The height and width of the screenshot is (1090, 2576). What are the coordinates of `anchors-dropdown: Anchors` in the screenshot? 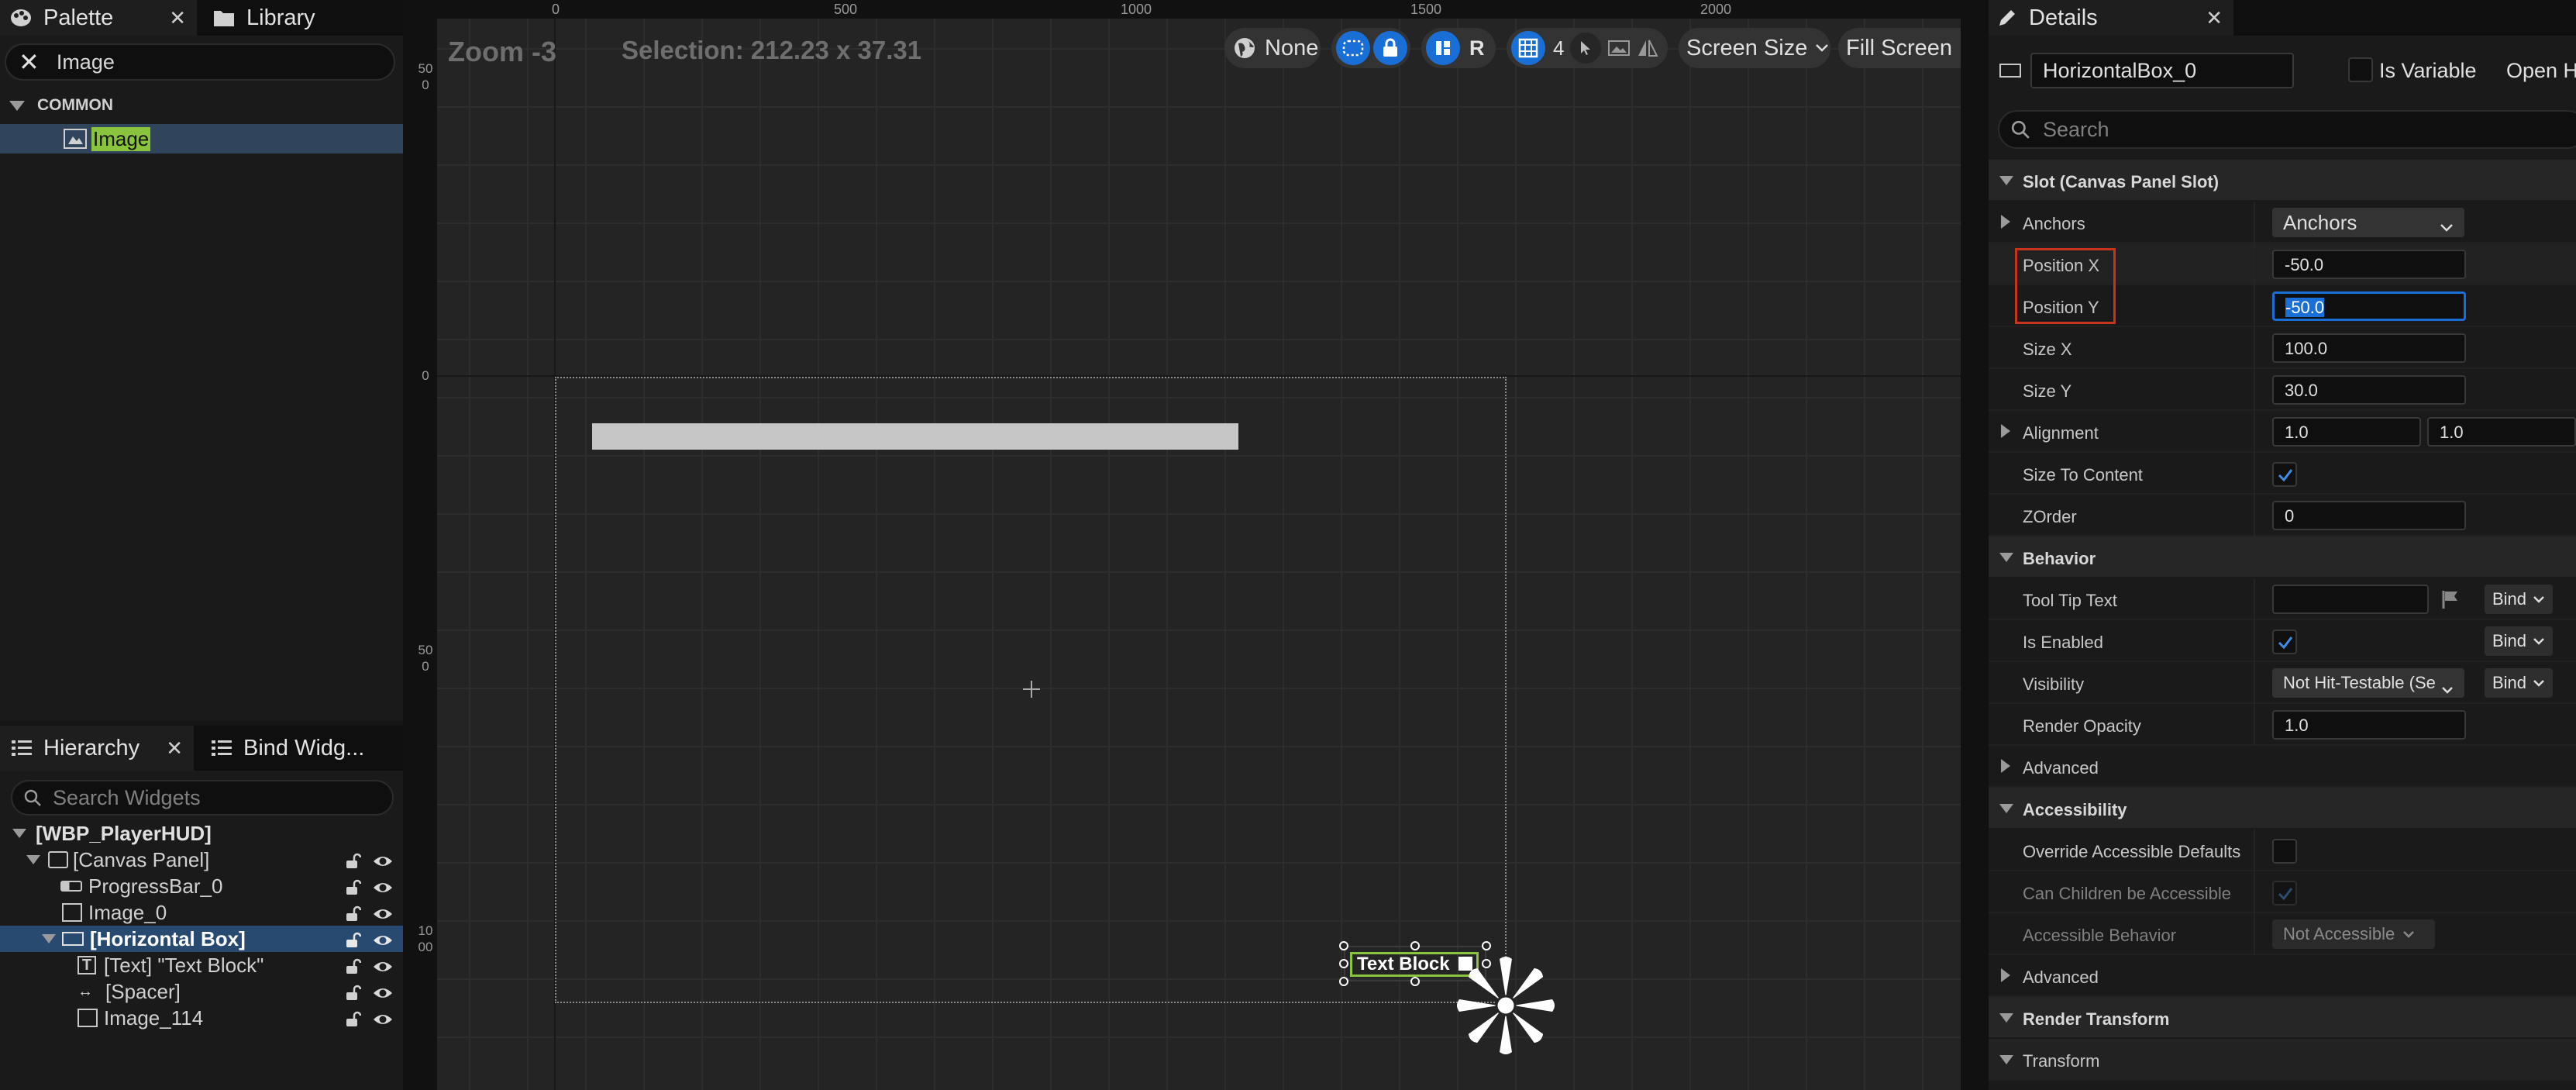 It's located at (2368, 222).